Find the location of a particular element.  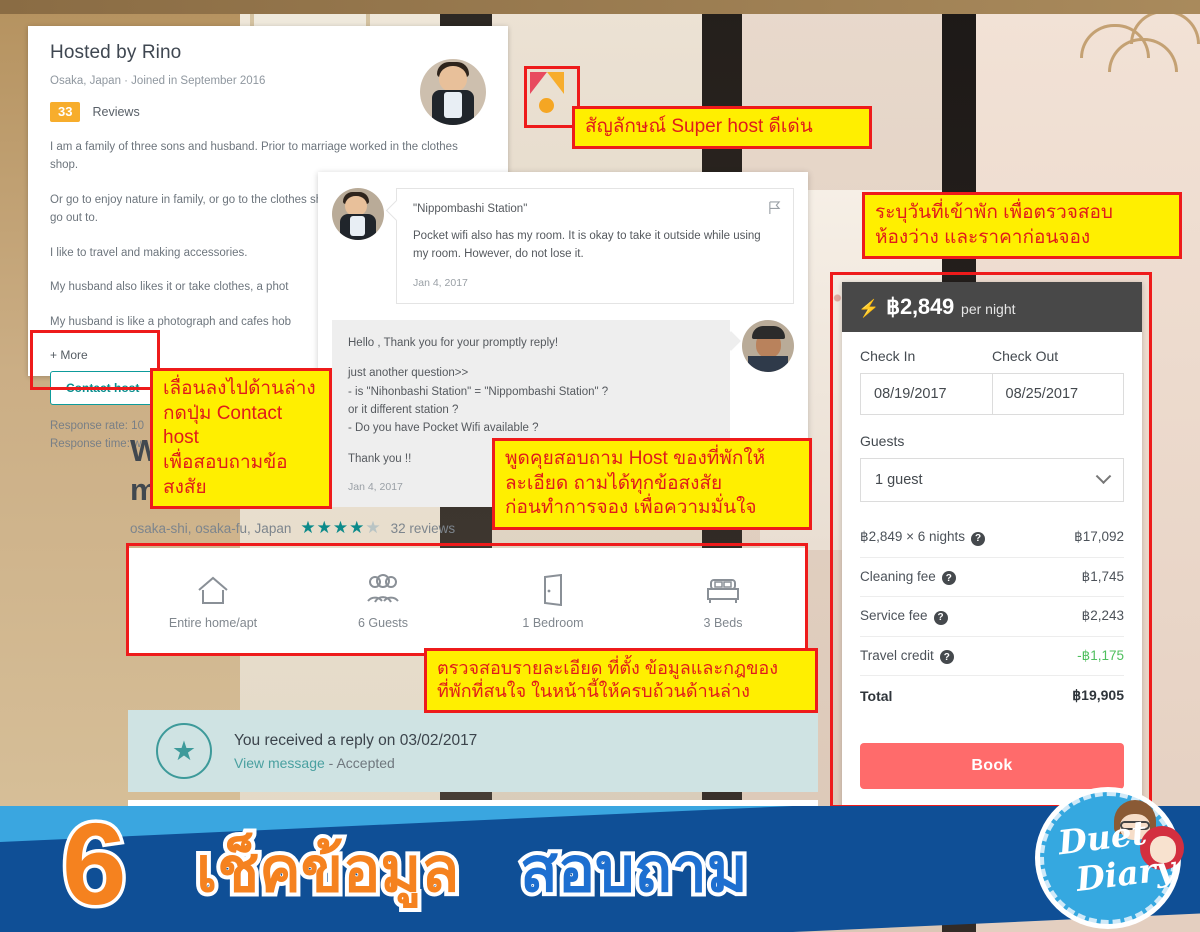

reply-notice-action: View message - Accepted is located at coordinates (355, 763).